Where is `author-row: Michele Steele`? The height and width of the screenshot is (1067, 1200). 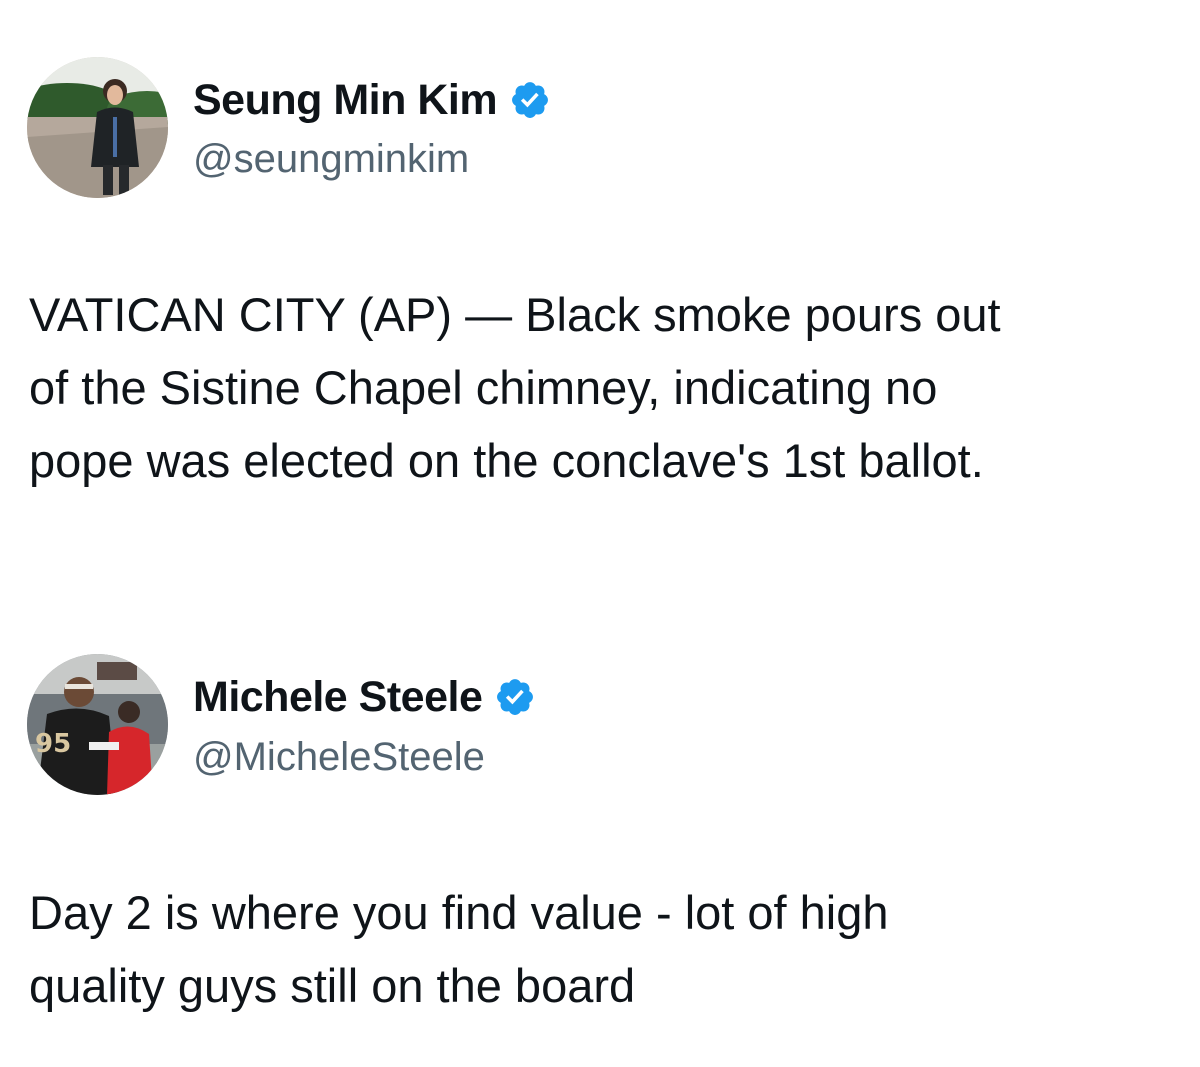 author-row: Michele Steele is located at coordinates (364, 697).